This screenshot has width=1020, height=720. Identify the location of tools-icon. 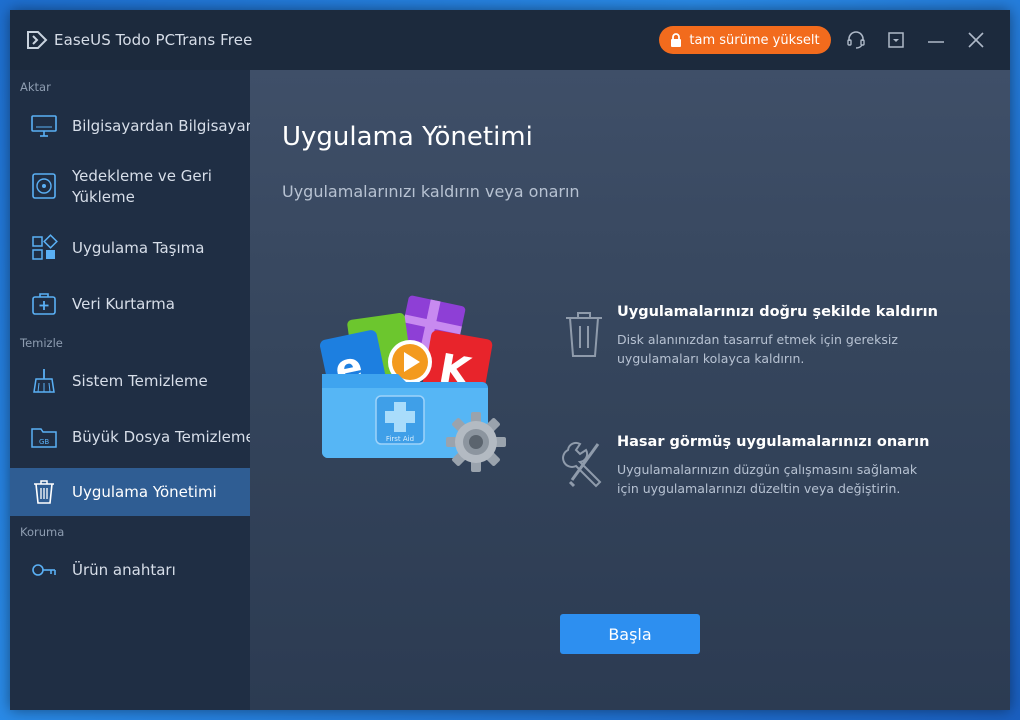
(582, 464).